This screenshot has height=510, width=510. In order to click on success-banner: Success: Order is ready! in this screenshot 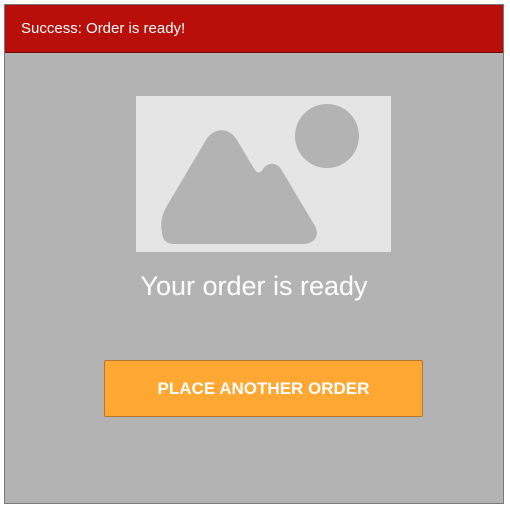, I will do `click(254, 29)`.